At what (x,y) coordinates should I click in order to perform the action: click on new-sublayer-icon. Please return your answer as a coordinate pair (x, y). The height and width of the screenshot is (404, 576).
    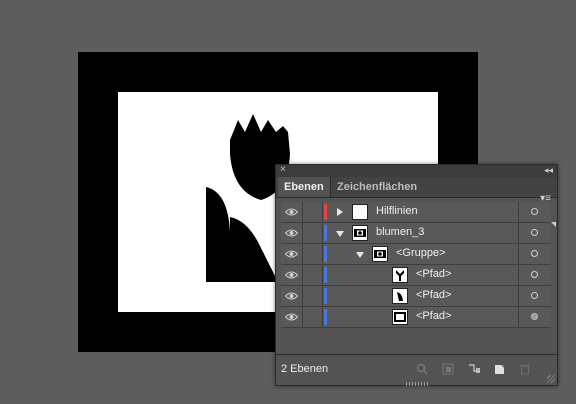
    Looking at the image, I should click on (474, 369).